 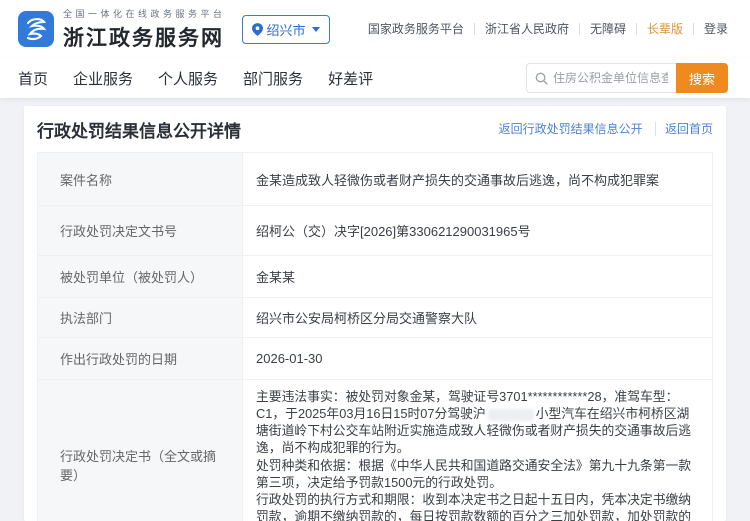 I want to click on field-label: 行政处罚决定文书号, so click(x=140, y=230).